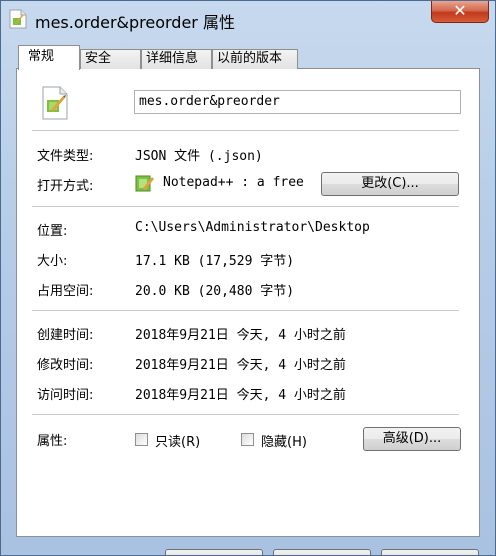  Describe the element at coordinates (322, 552) in the screenshot. I see `cancel-button` at that location.